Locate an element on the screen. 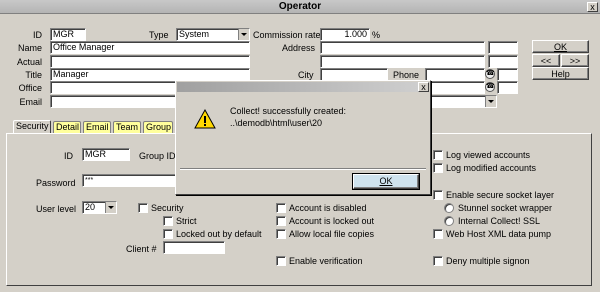 Image resolution: width=600 pixels, height=292 pixels. user-level-label: User level is located at coordinates (56, 209).